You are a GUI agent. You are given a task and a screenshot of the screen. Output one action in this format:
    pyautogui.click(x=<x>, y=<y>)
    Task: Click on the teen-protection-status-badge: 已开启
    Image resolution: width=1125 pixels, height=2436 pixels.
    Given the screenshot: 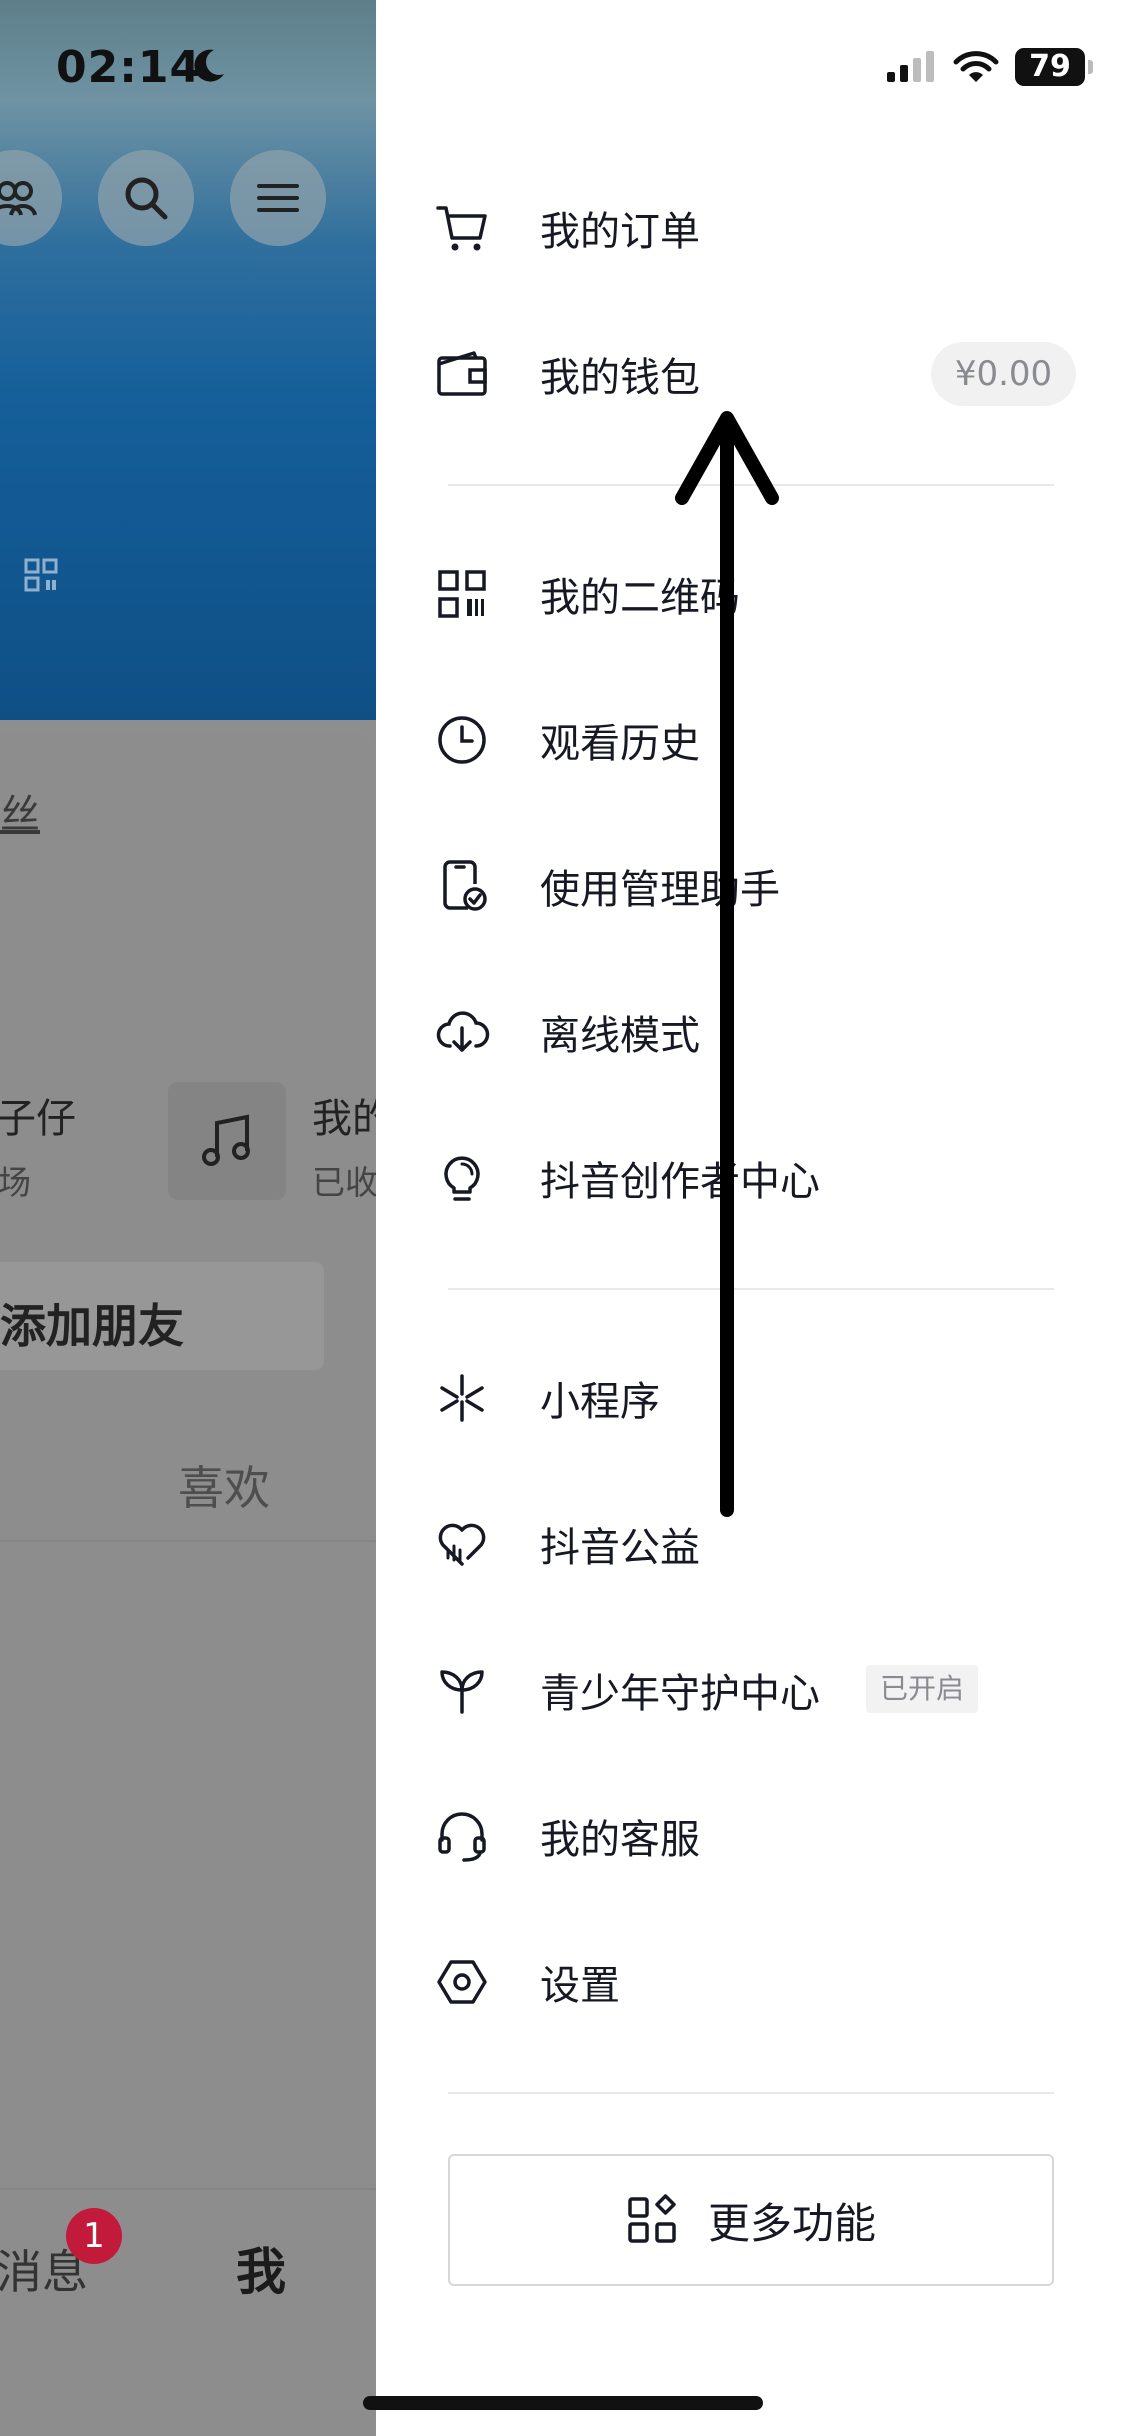 What is the action you would take?
    pyautogui.click(x=922, y=1689)
    